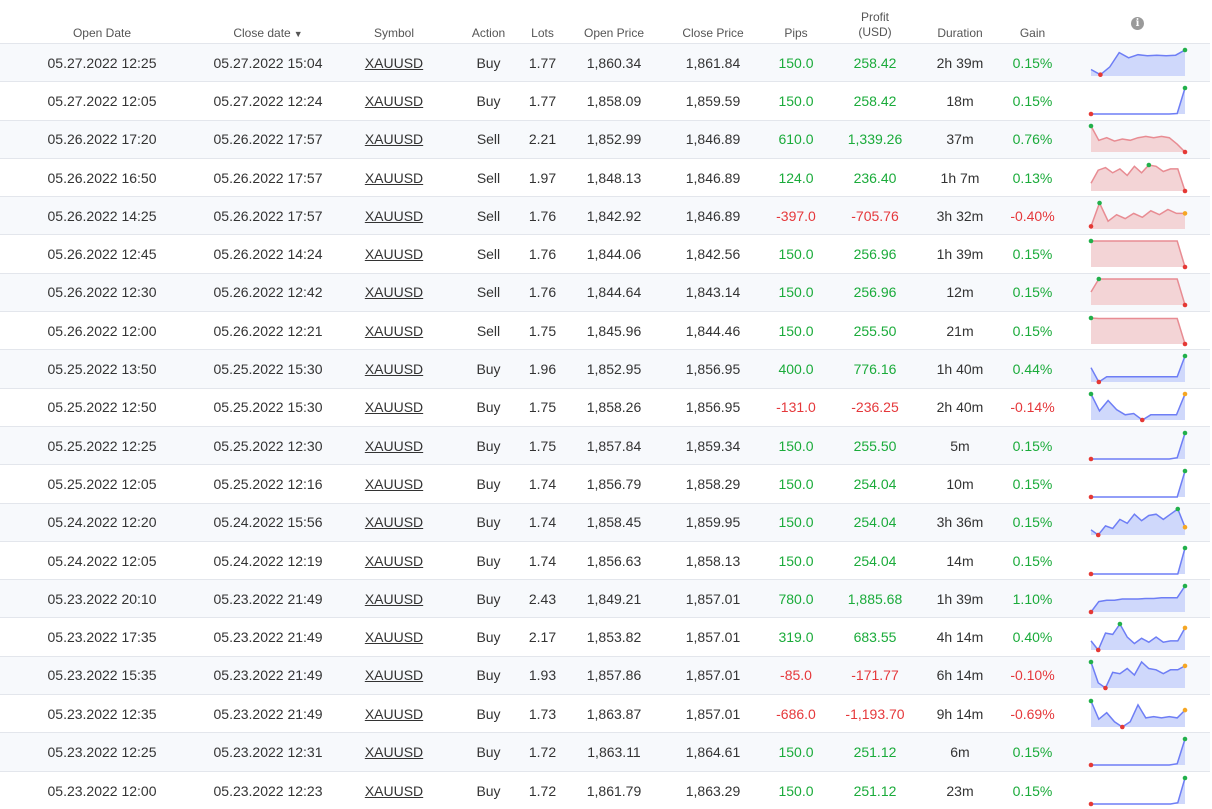 The image size is (1212, 809). I want to click on col-symbol: Symbol, so click(394, 22).